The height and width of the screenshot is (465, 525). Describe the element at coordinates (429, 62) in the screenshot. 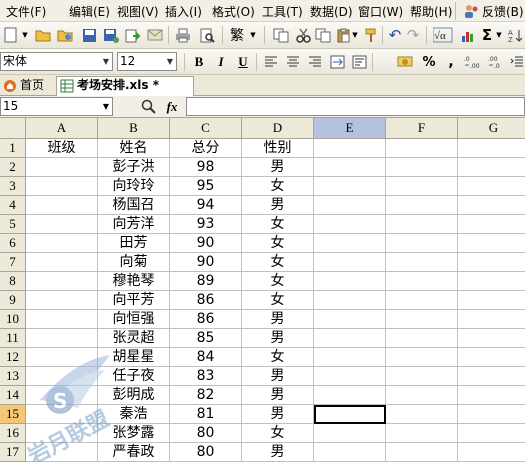

I see `percent-style-button: %` at that location.